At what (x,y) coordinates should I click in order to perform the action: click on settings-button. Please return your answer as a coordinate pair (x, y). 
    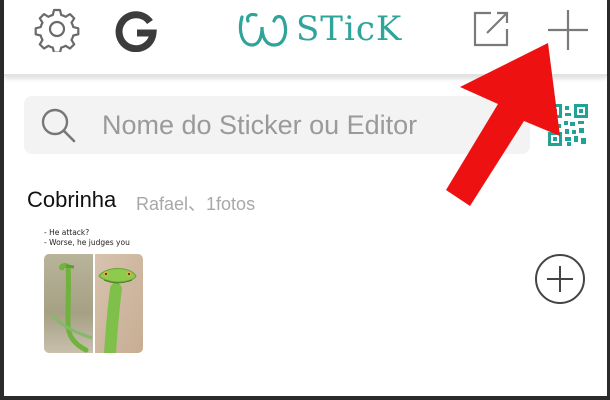
    Looking at the image, I should click on (57, 29).